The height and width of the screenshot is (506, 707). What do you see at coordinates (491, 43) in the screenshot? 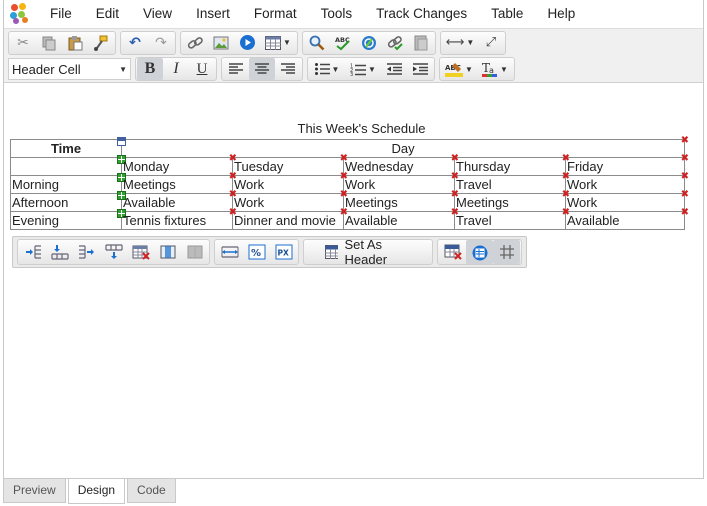
I see `fullscreen-button: ⤢` at bounding box center [491, 43].